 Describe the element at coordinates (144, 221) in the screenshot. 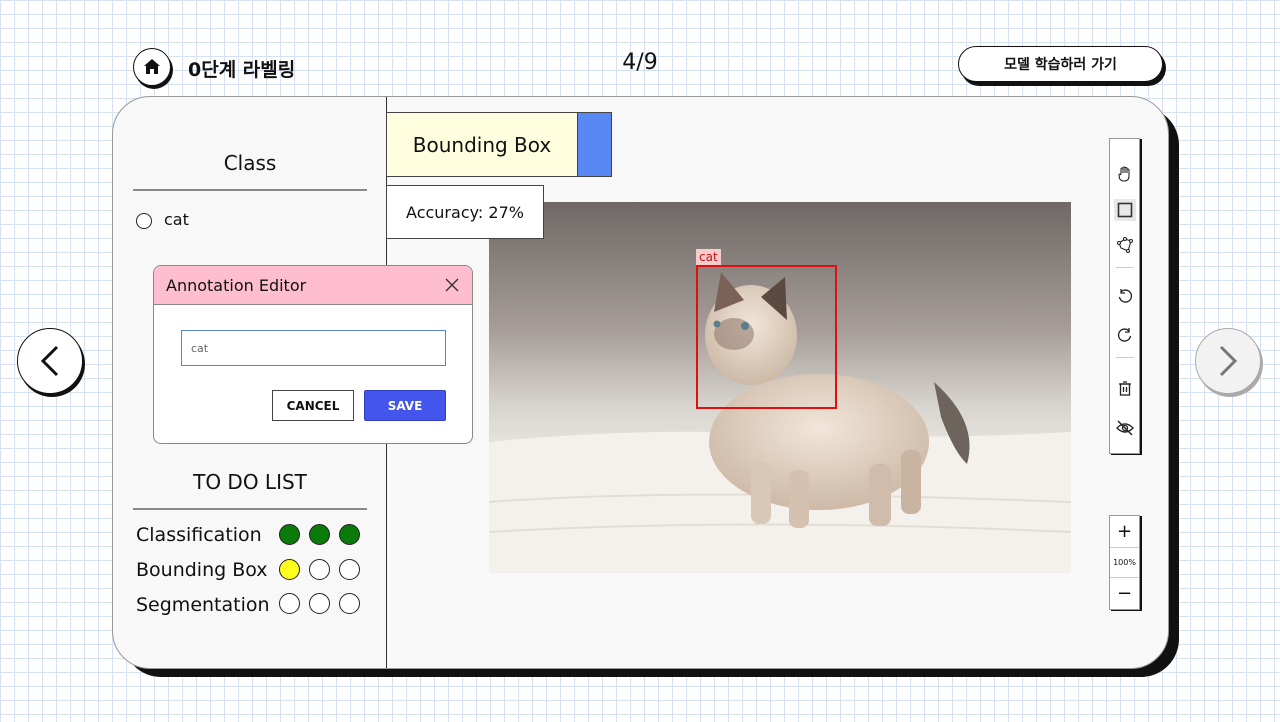

I see `class-radio` at that location.